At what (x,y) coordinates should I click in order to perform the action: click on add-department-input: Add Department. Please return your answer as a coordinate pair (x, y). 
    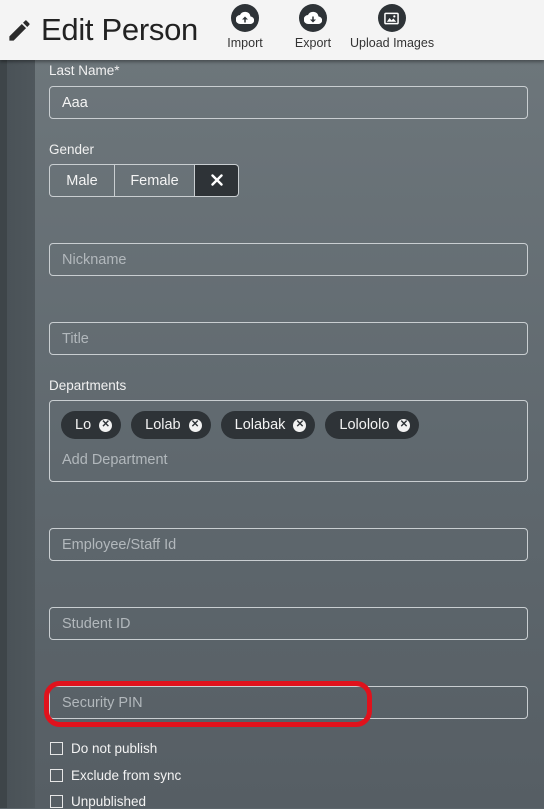
    Looking at the image, I should click on (115, 460).